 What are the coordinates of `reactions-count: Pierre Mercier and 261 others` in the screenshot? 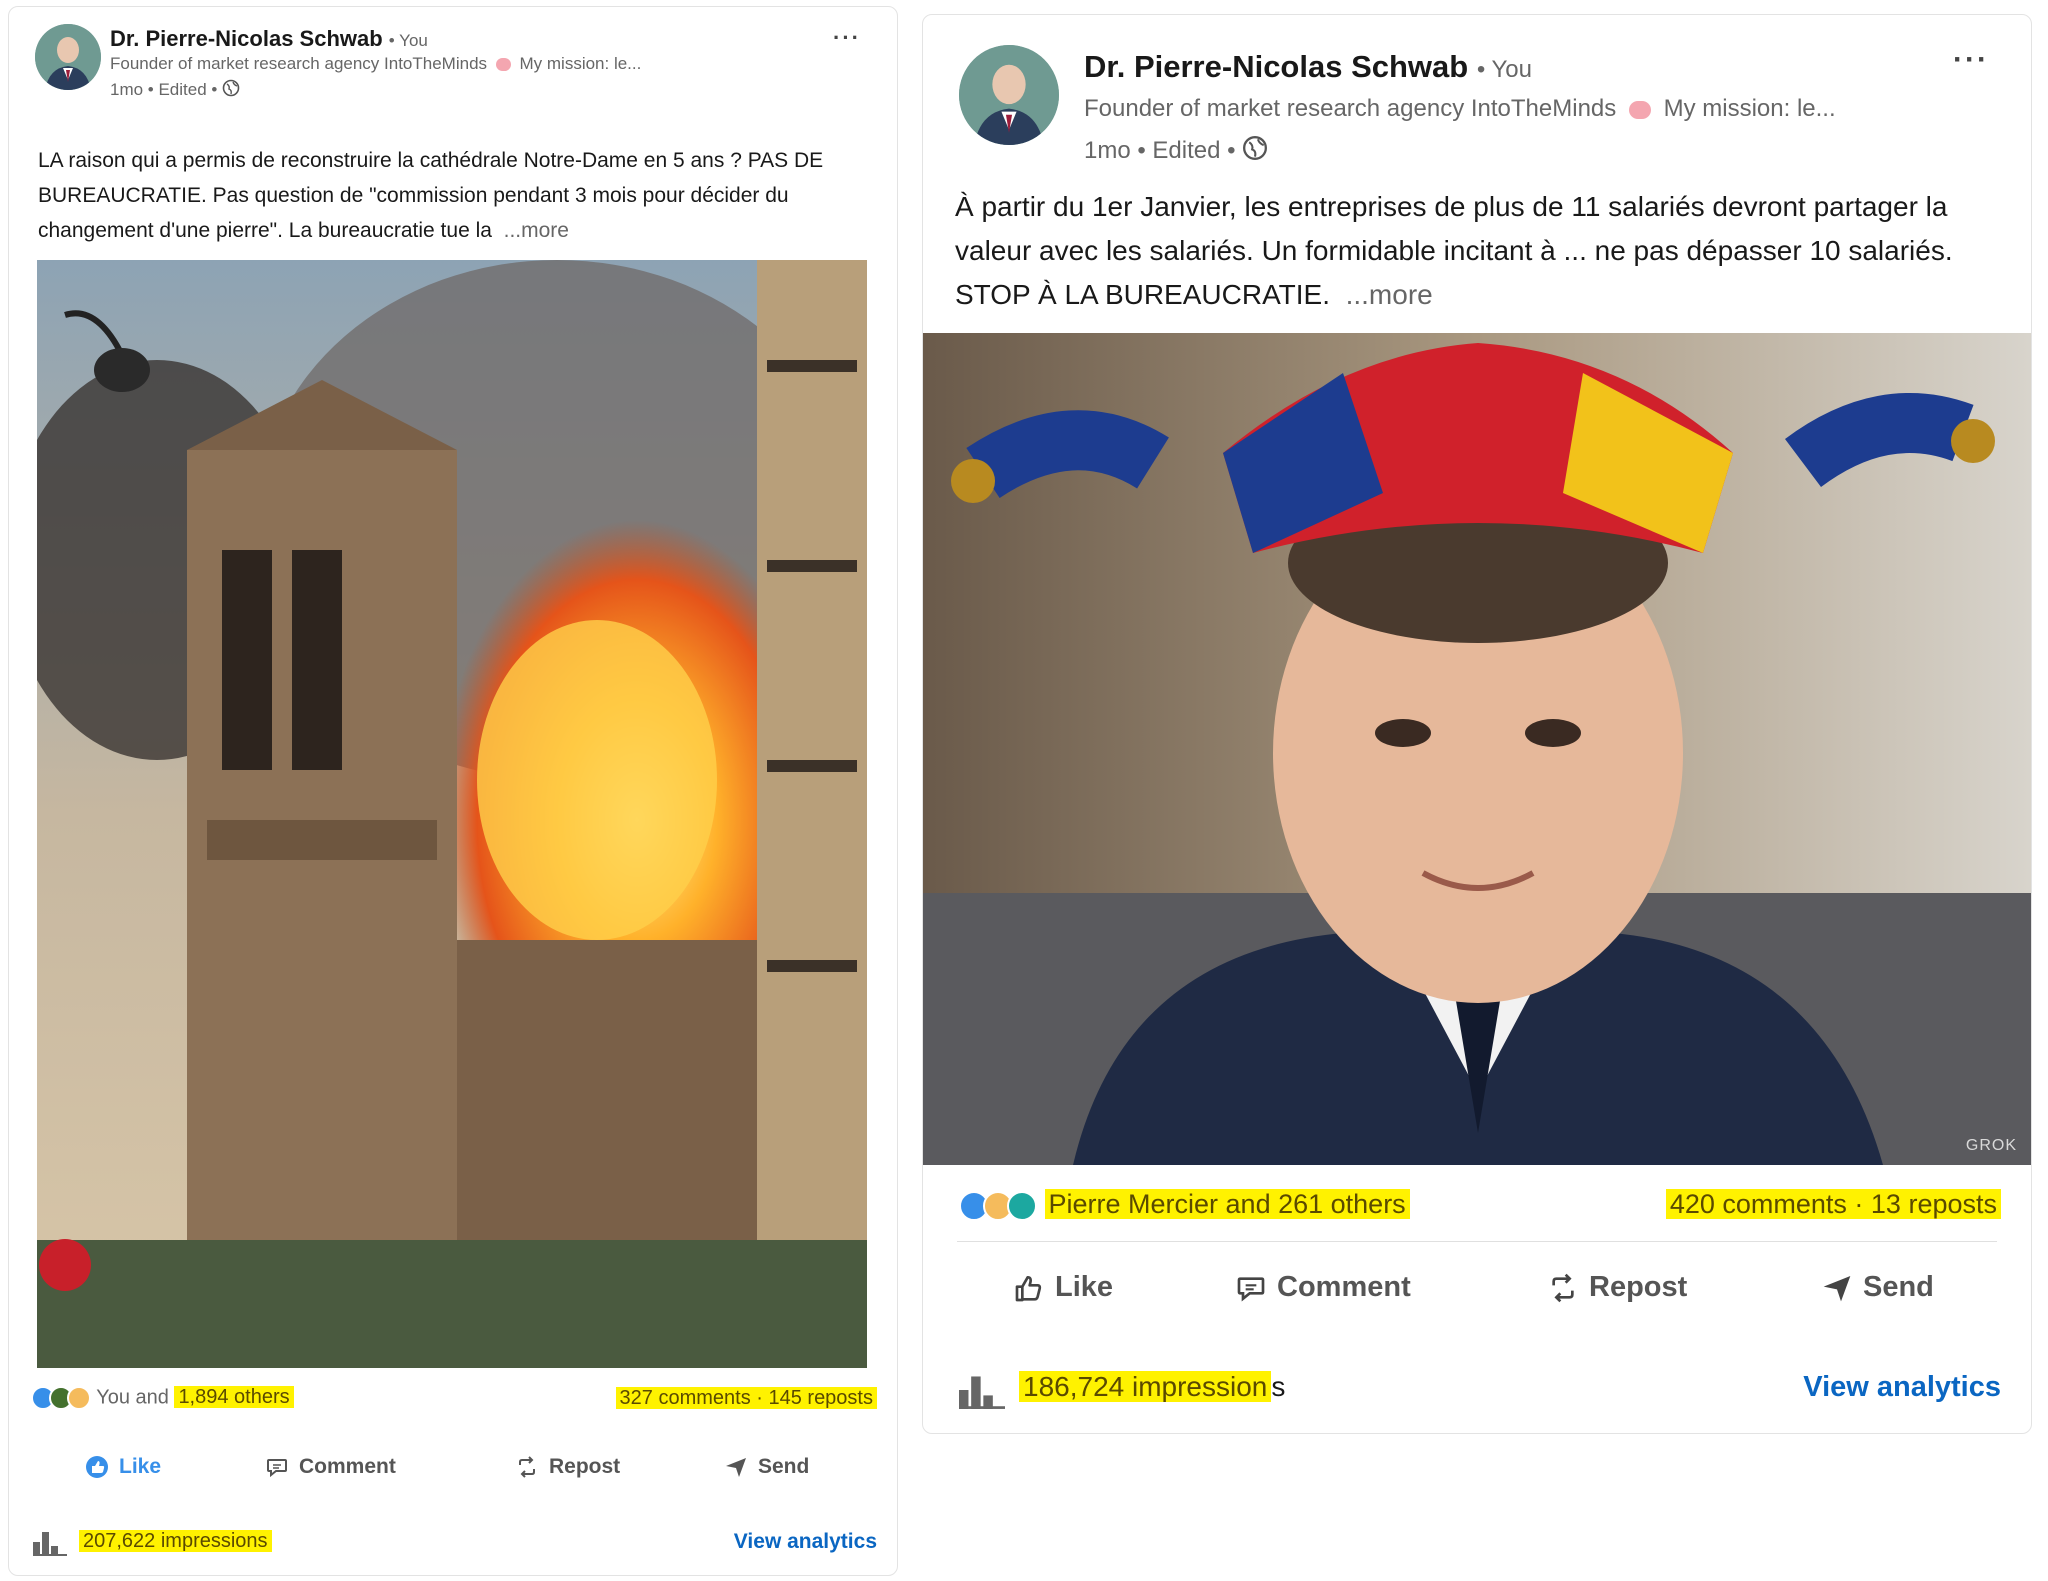 It's located at (1227, 1204).